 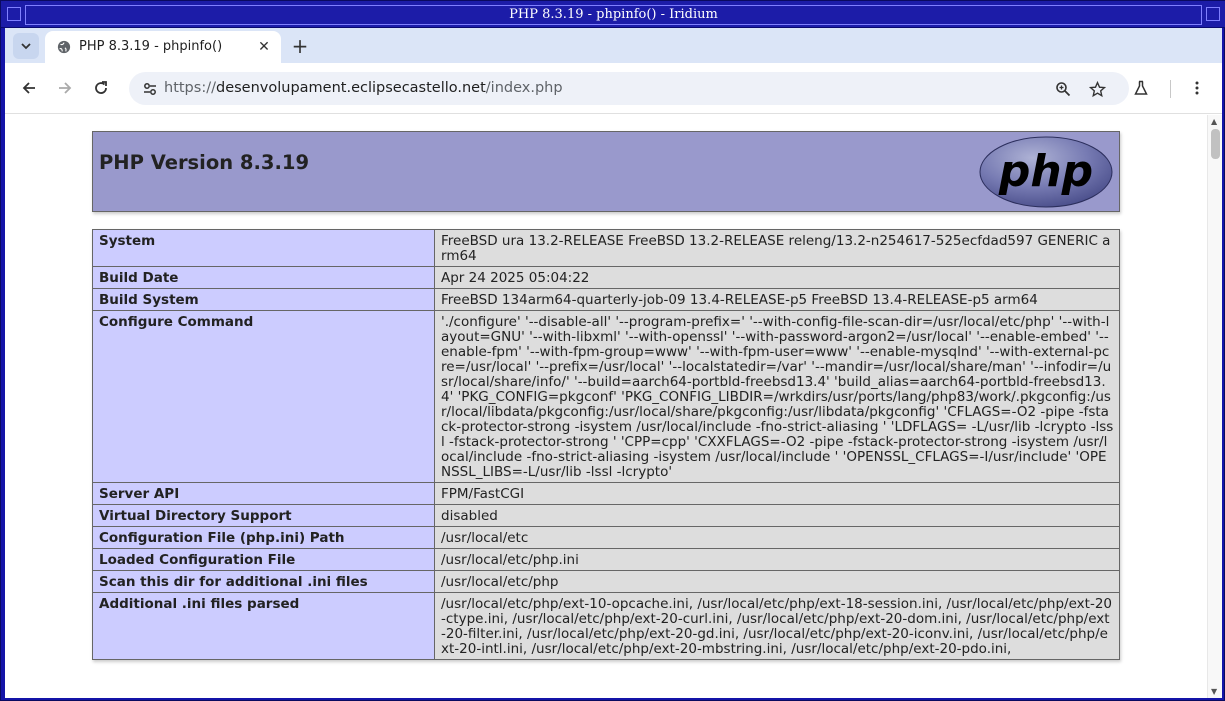 I want to click on row-key: Virtual Directory Support, so click(x=263, y=515).